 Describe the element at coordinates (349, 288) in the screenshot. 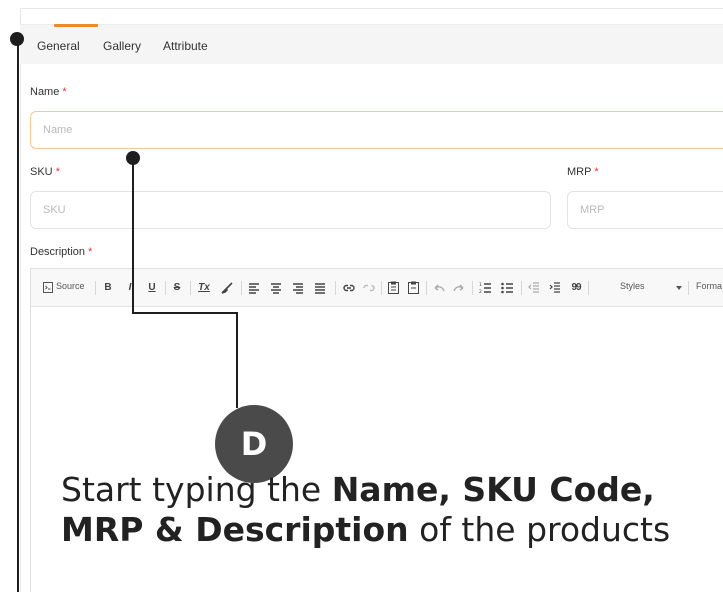

I see `link-icon` at that location.